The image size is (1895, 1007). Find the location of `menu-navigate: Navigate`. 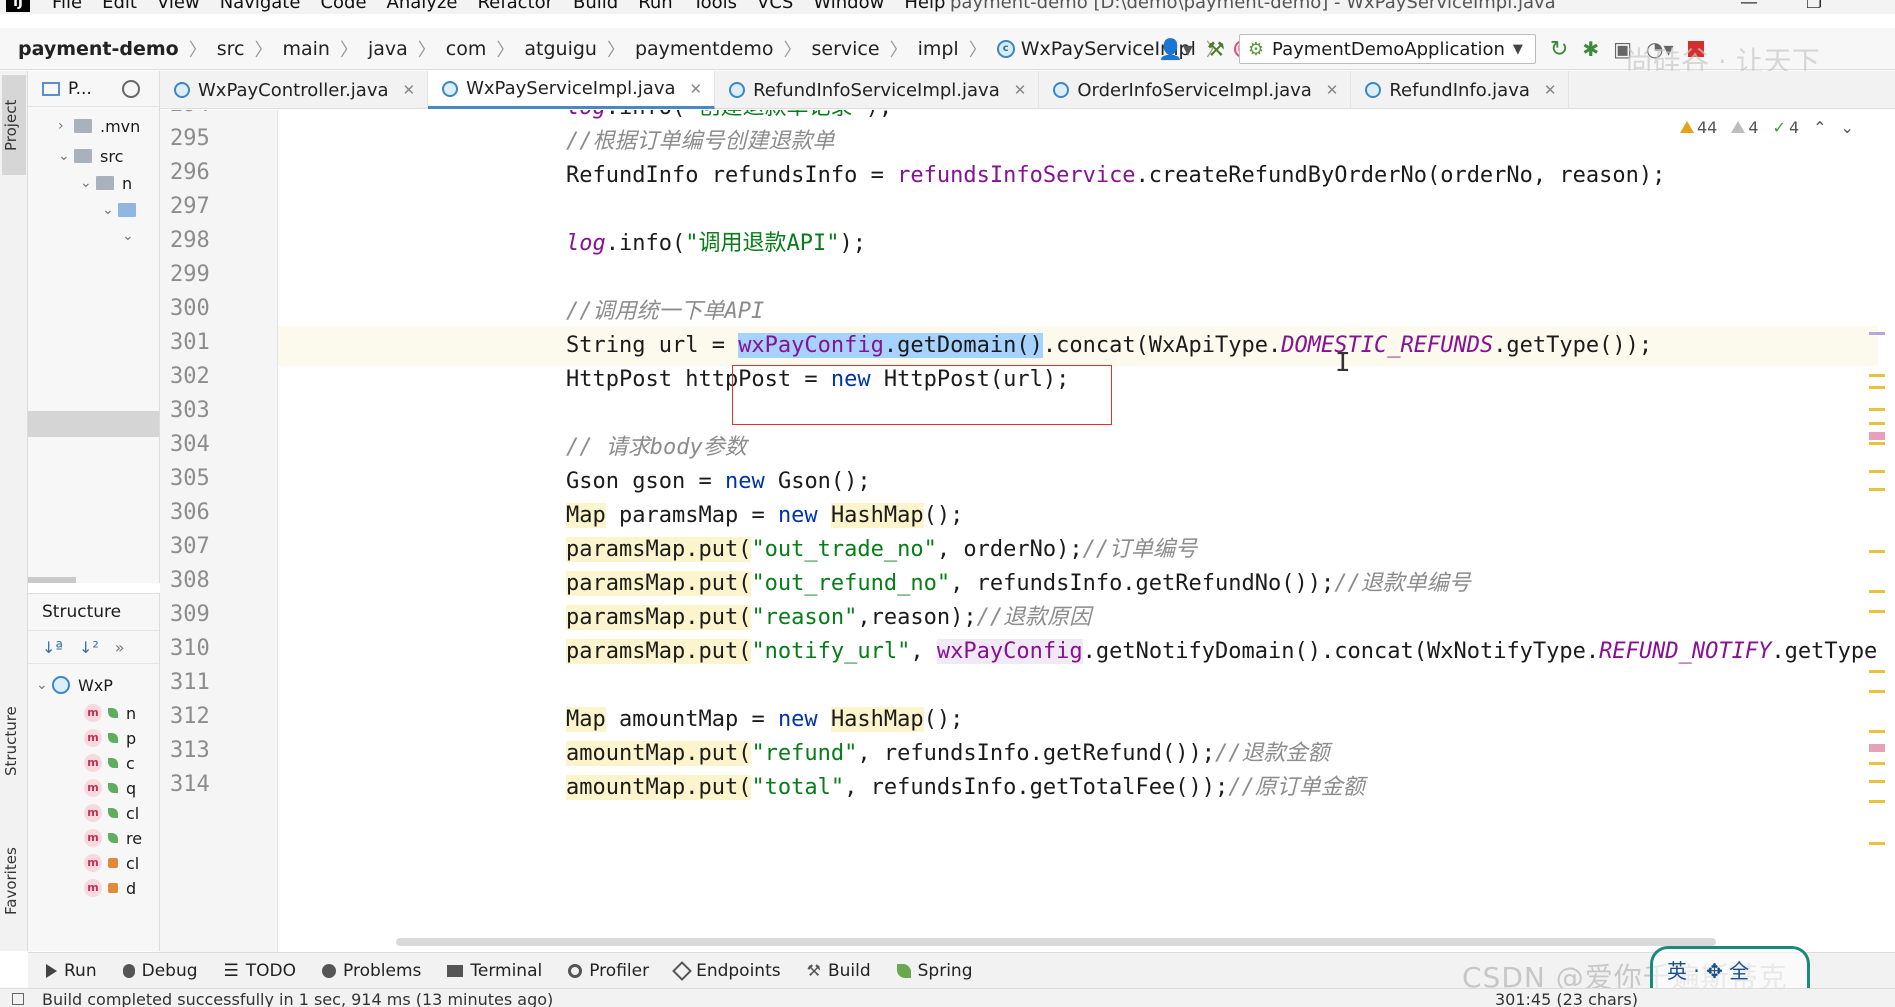

menu-navigate: Navigate is located at coordinates (260, 6).